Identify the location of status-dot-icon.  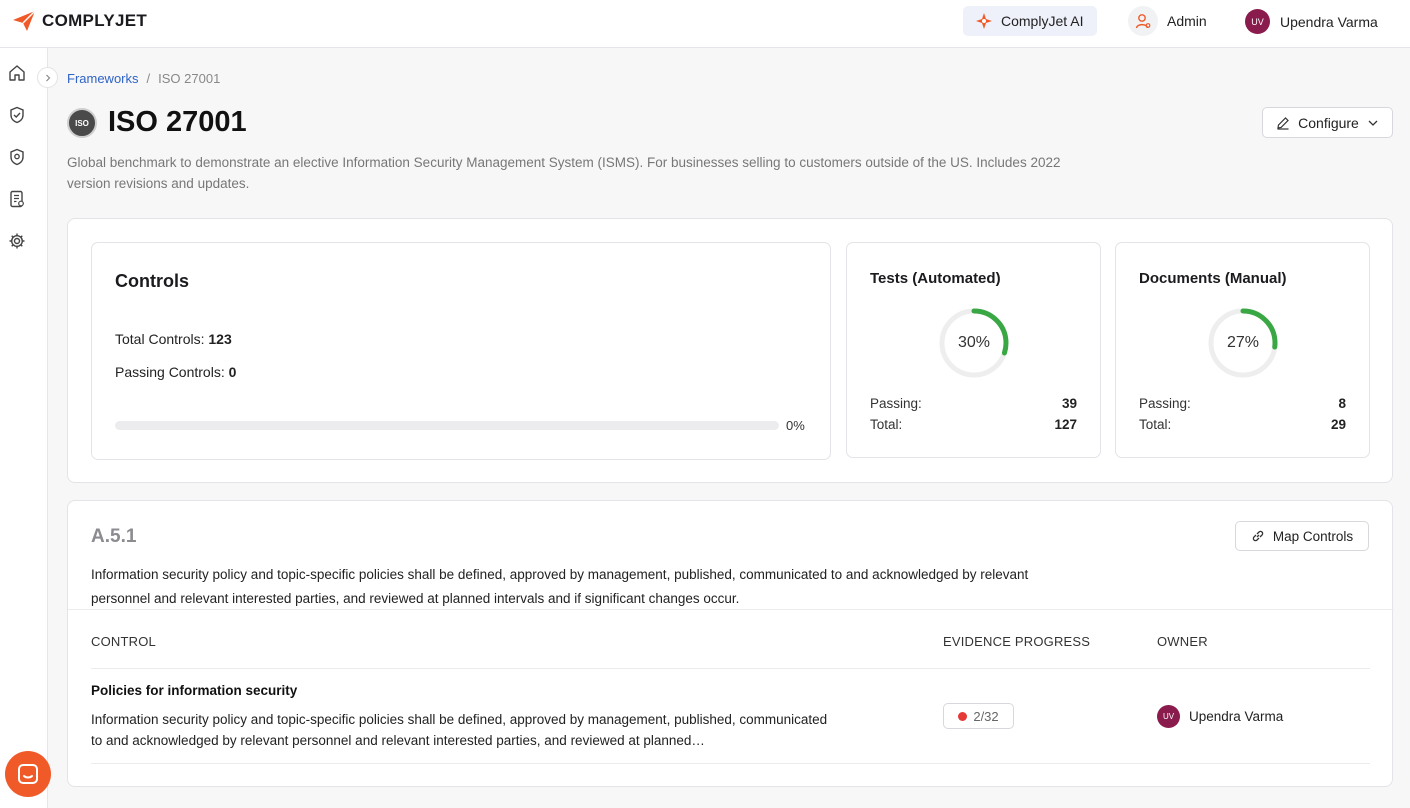
(963, 716).